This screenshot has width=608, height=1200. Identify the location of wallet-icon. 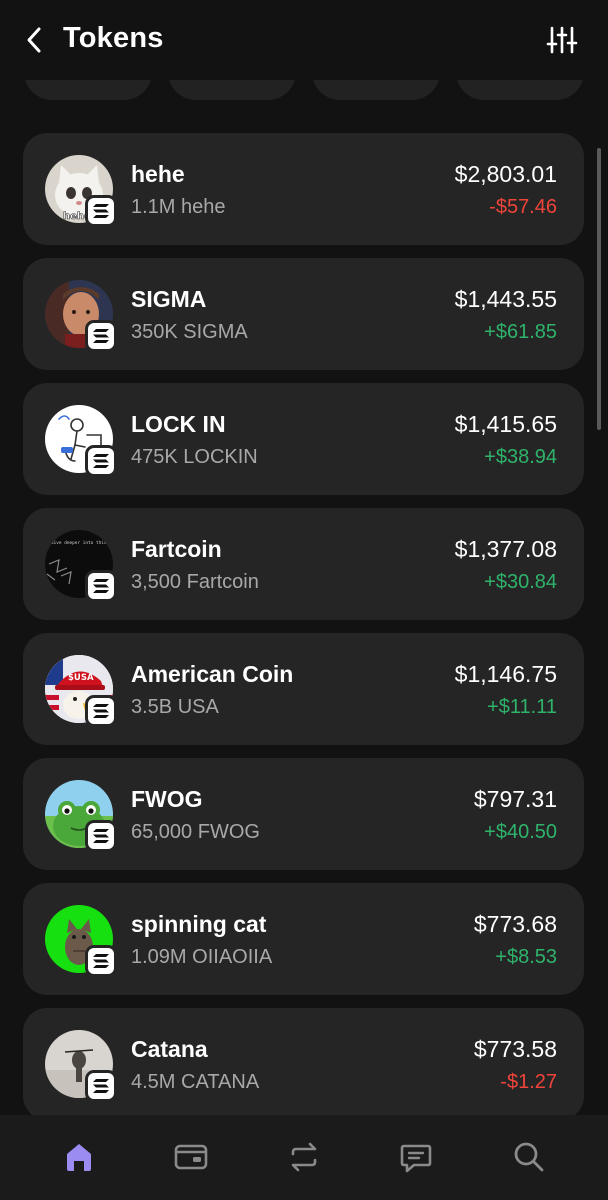
(191, 1157).